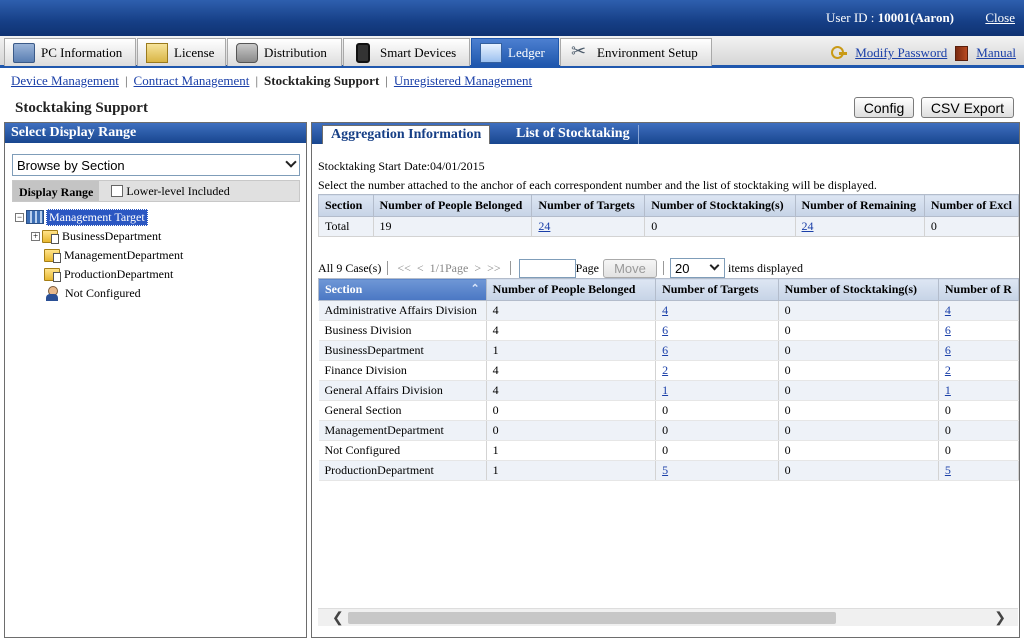 This screenshot has width=1024, height=644. Describe the element at coordinates (113, 255) in the screenshot. I see `tree-node-managementdepartment: ManagementDepartment` at that location.